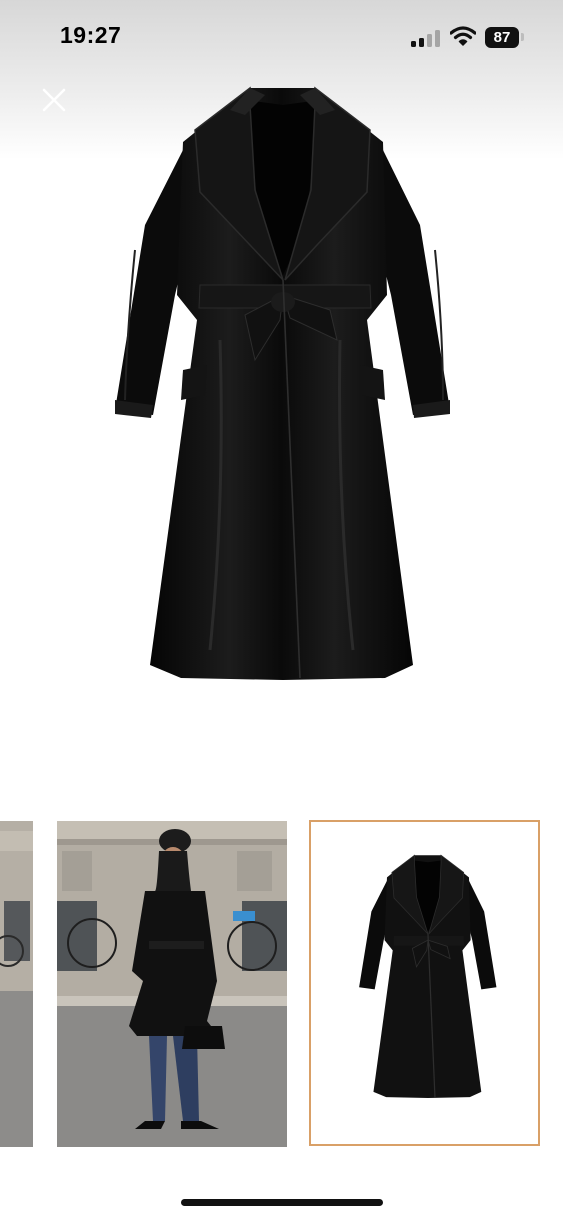 The width and height of the screenshot is (563, 1219). I want to click on home-indicator, so click(282, 1202).